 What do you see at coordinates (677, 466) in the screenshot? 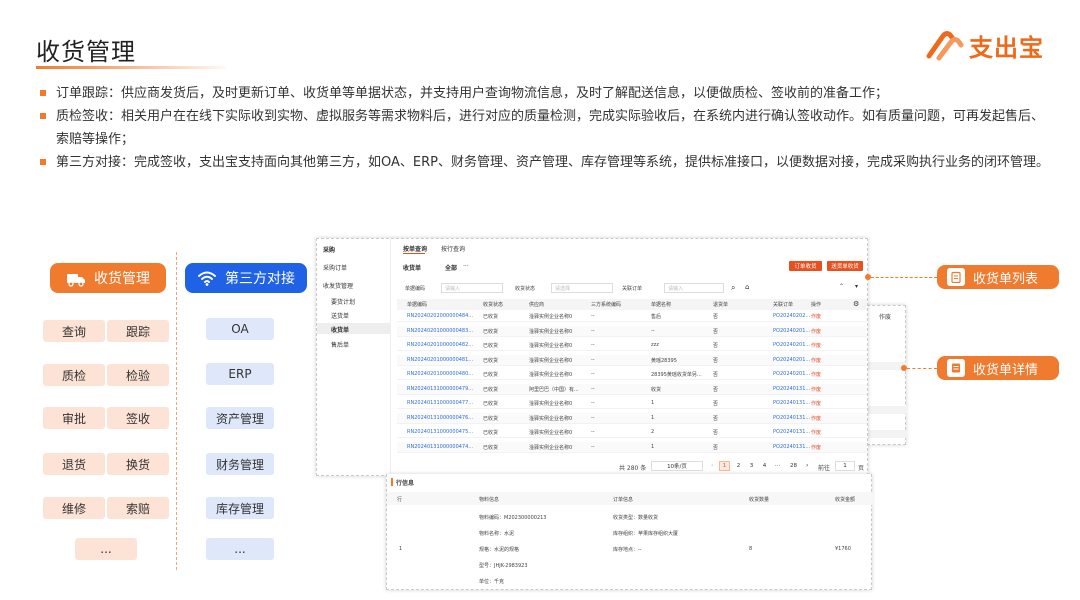
I see `page-size-select: 10条/页` at bounding box center [677, 466].